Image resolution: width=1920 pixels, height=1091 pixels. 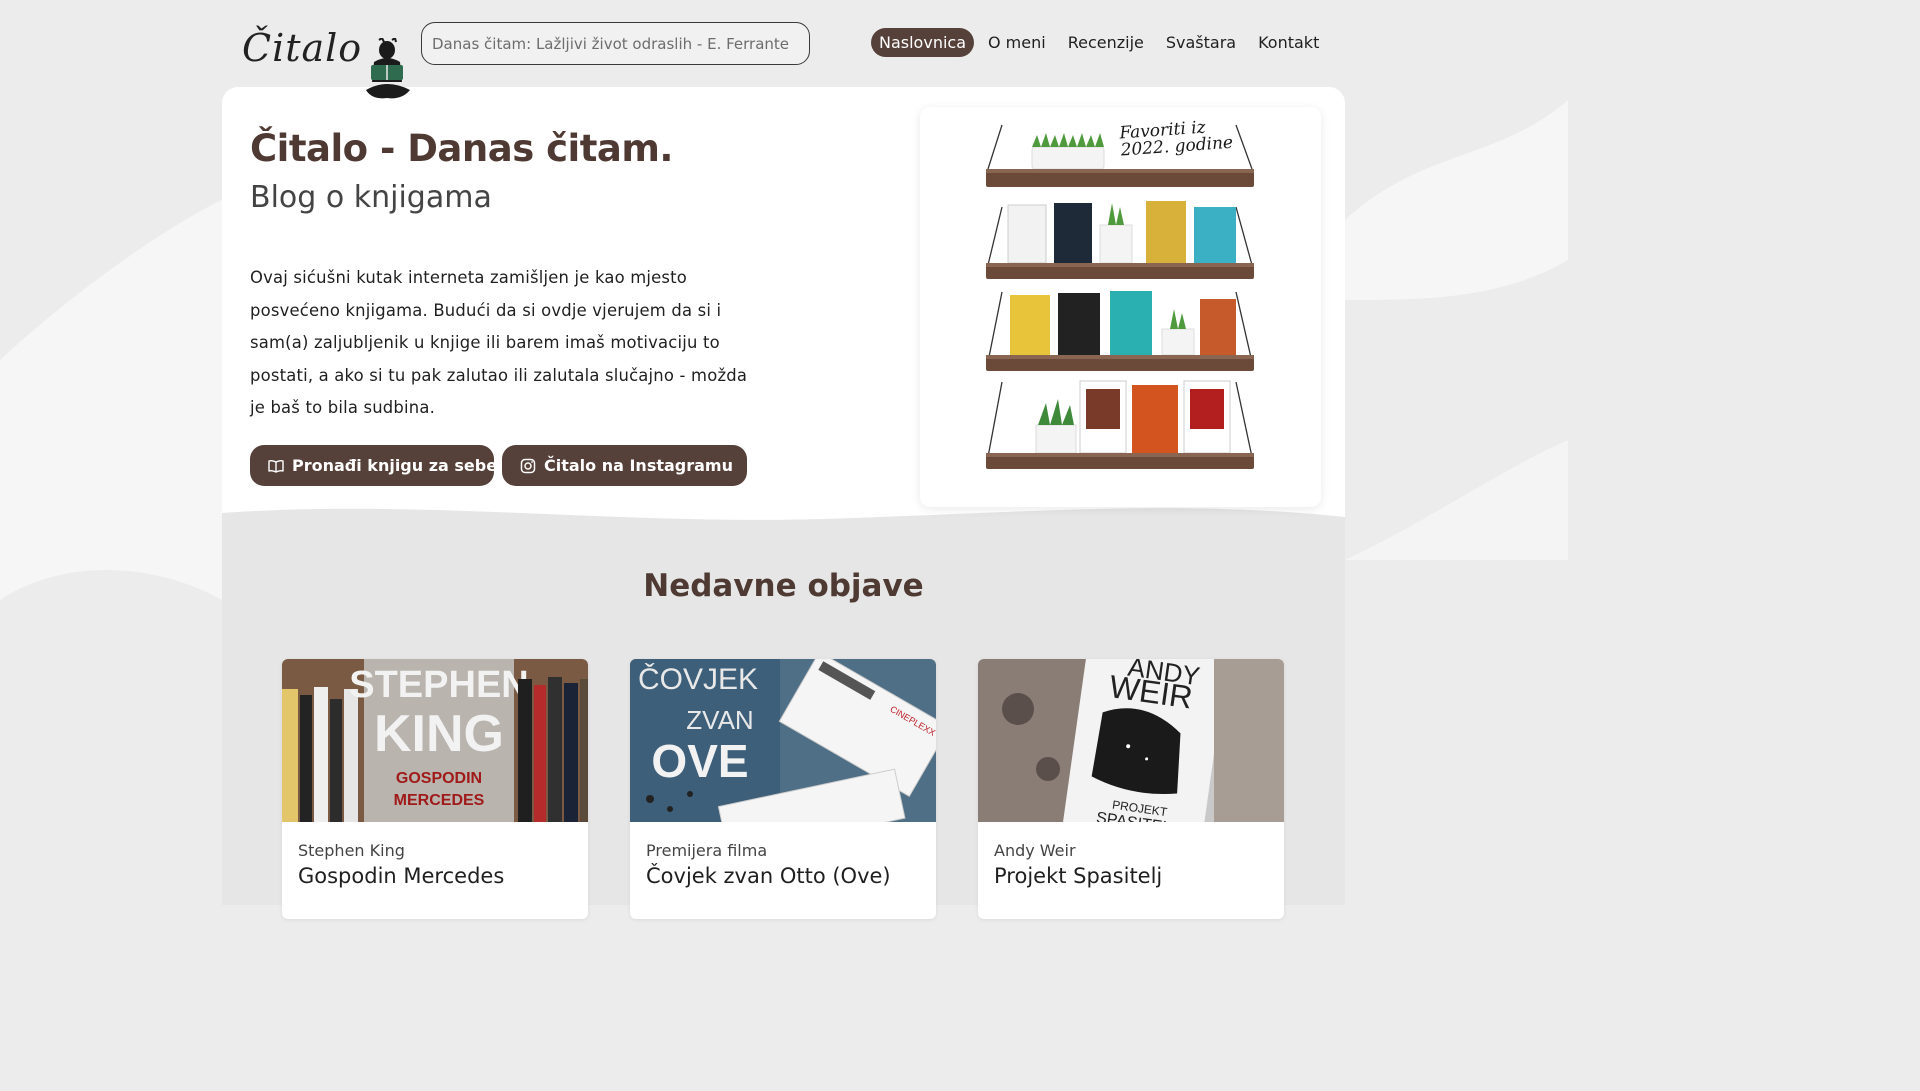 What do you see at coordinates (438, 685) in the screenshot?
I see `cover-line-1: STEPHEN` at bounding box center [438, 685].